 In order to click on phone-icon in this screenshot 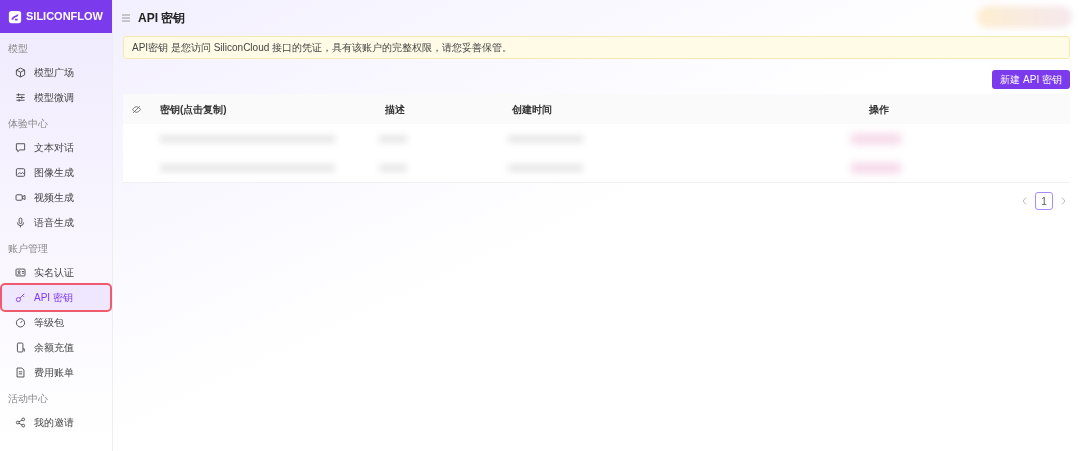, I will do `click(20, 347)`.